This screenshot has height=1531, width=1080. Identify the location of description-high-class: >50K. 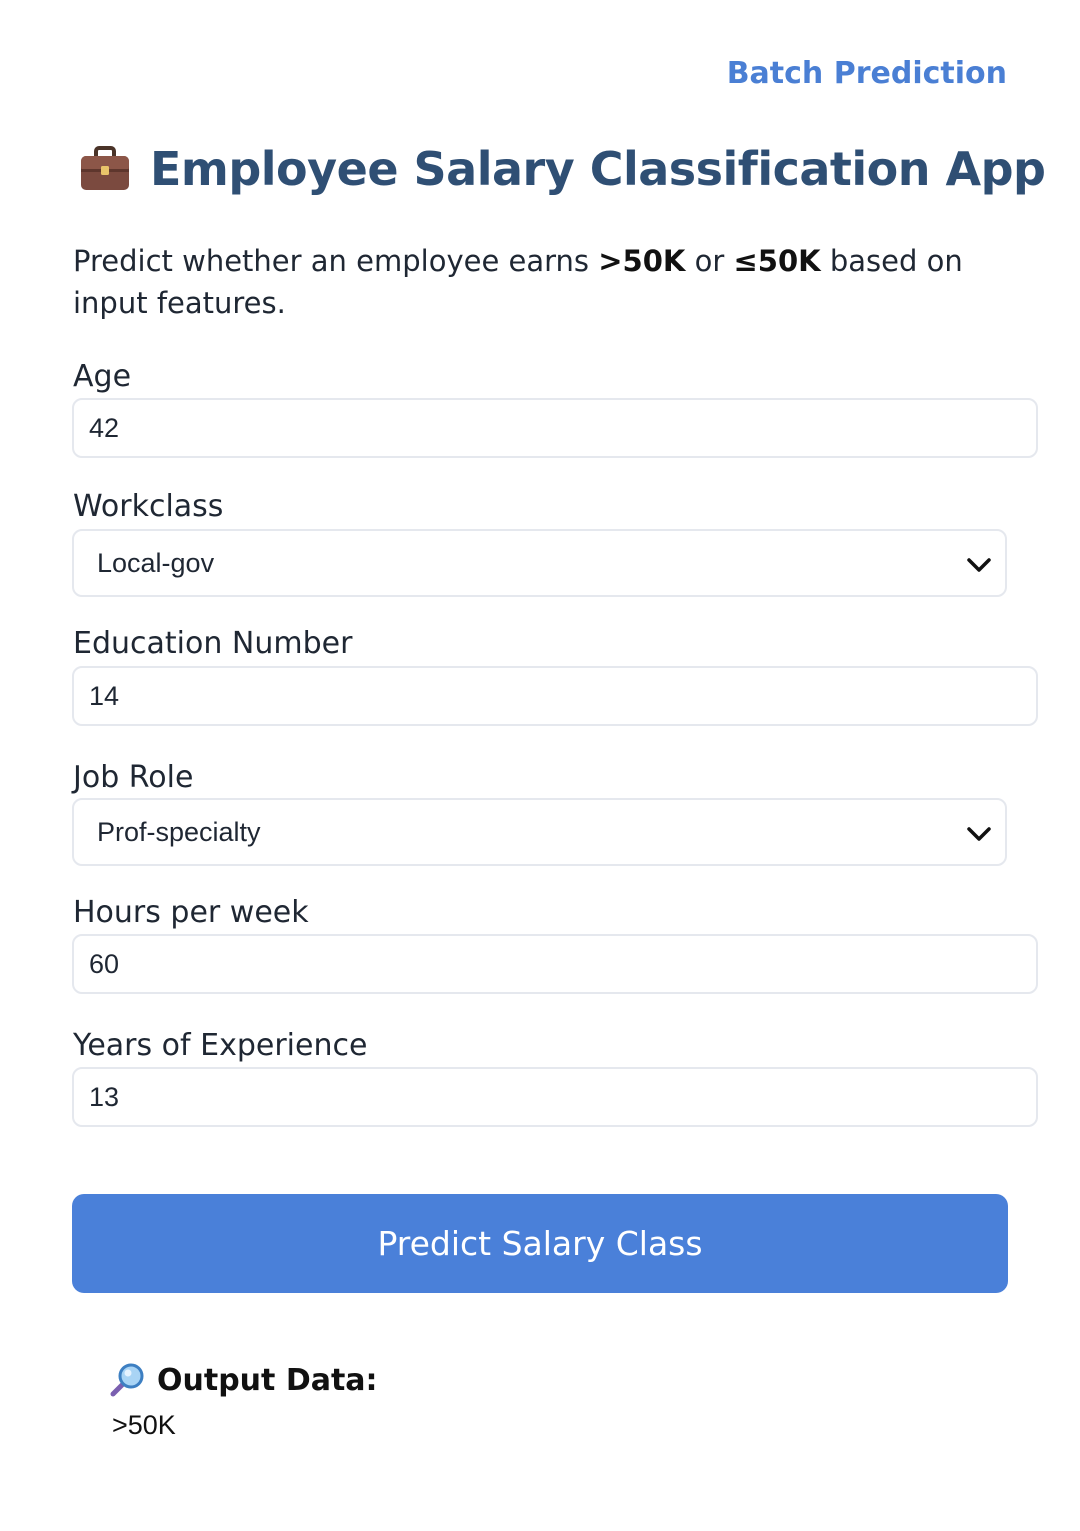
(642, 261).